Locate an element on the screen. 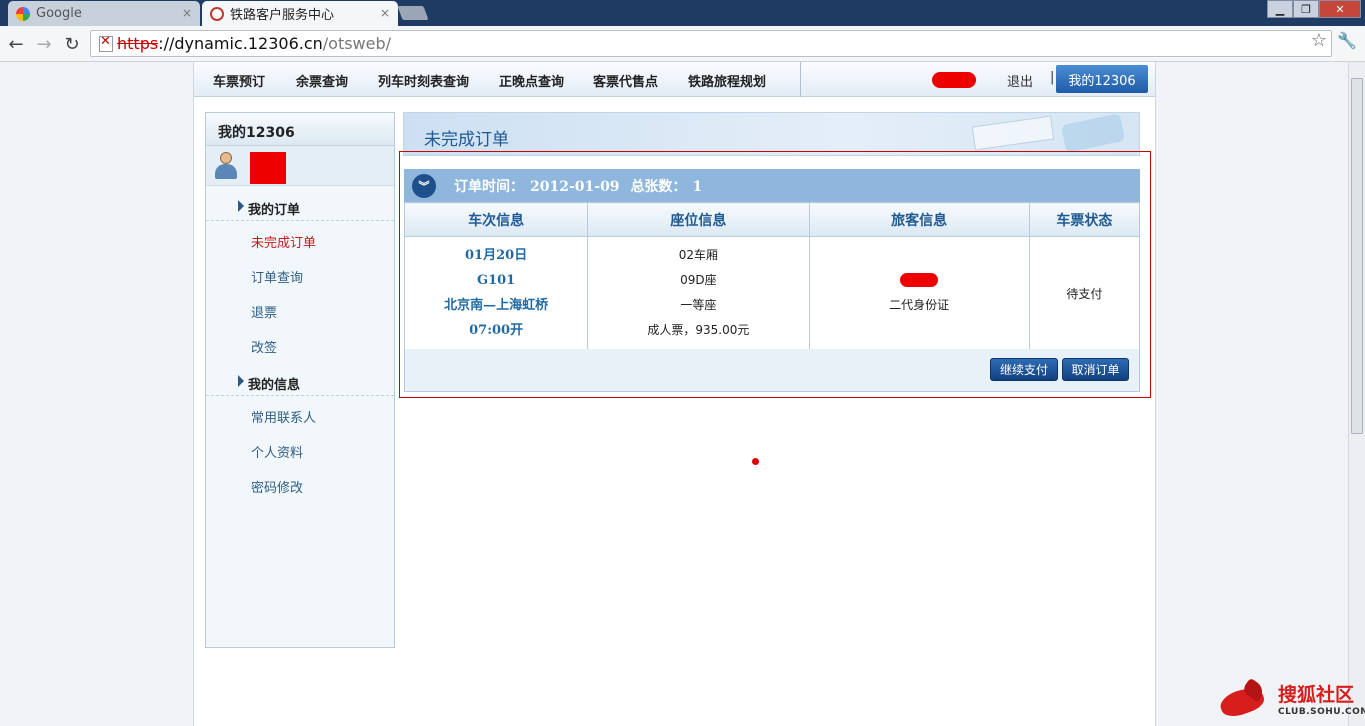  red-dot-marker is located at coordinates (755, 461).